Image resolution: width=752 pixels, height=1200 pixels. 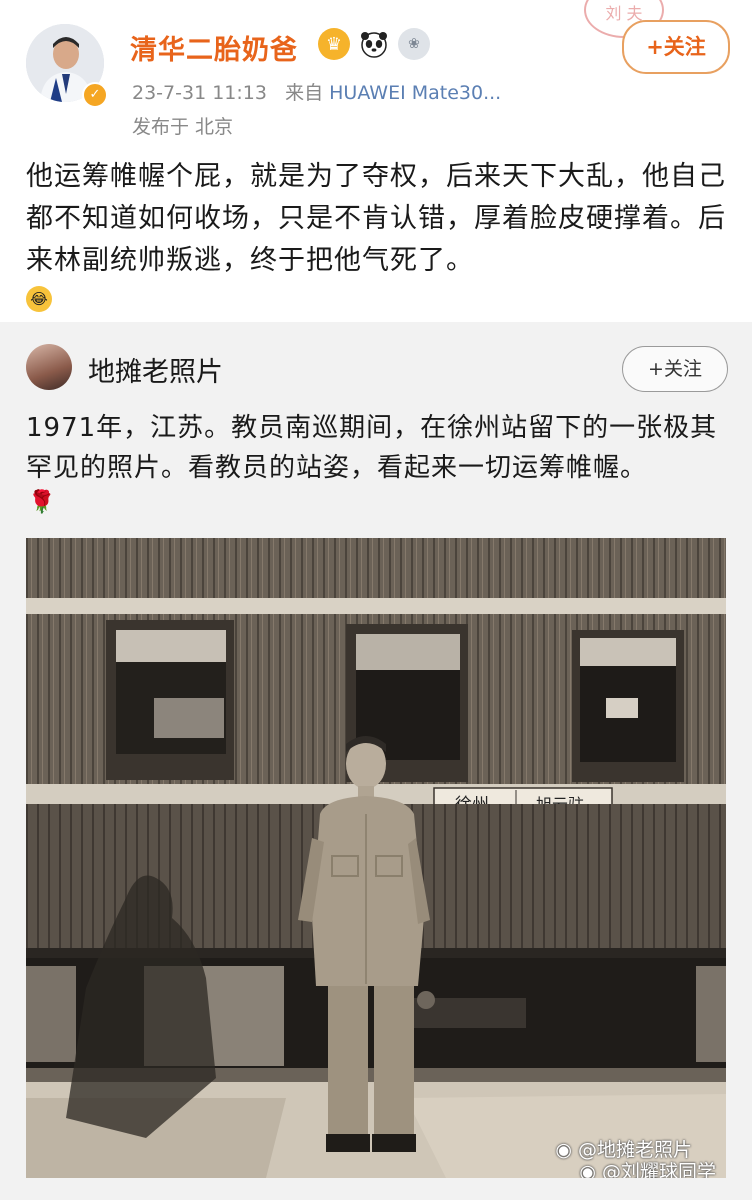 I want to click on medal-badge-icon: ❀, so click(x=414, y=44).